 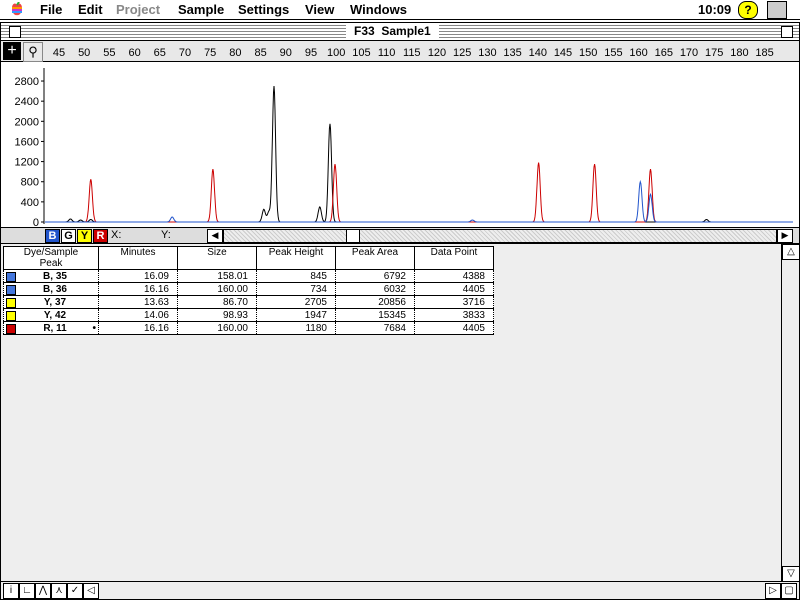 What do you see at coordinates (715, 9) in the screenshot?
I see `clock: 10:09` at bounding box center [715, 9].